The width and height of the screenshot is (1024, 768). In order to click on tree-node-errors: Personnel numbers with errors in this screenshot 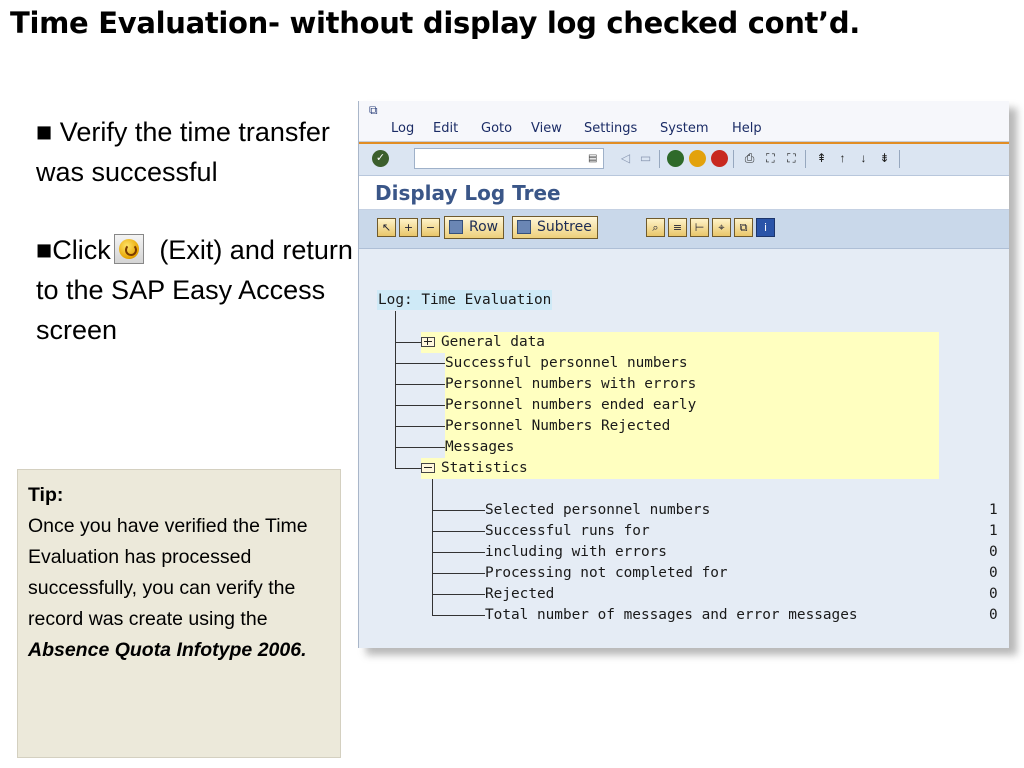, I will do `click(692, 384)`.